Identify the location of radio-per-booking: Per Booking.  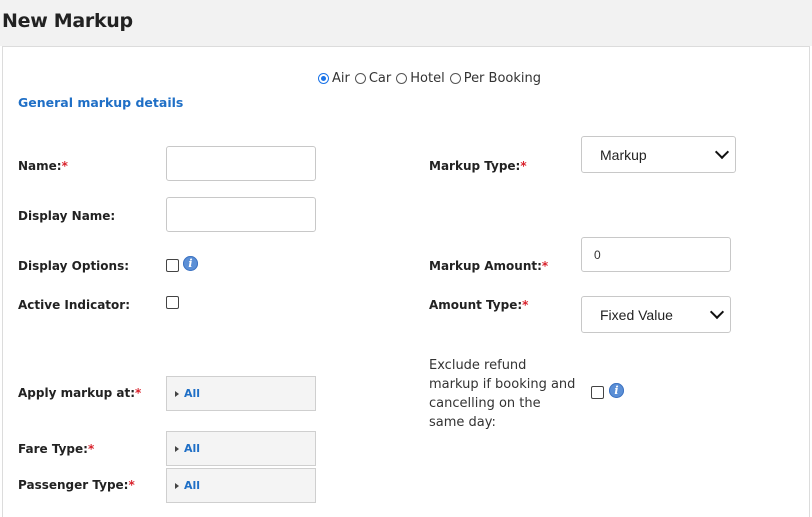
(495, 78).